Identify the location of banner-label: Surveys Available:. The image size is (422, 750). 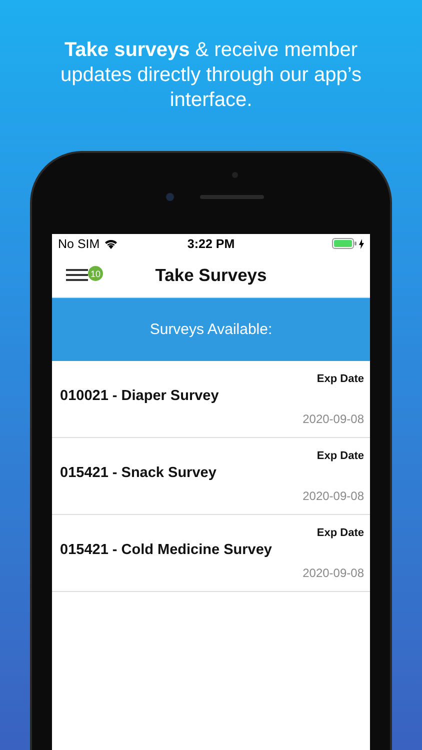
(211, 329).